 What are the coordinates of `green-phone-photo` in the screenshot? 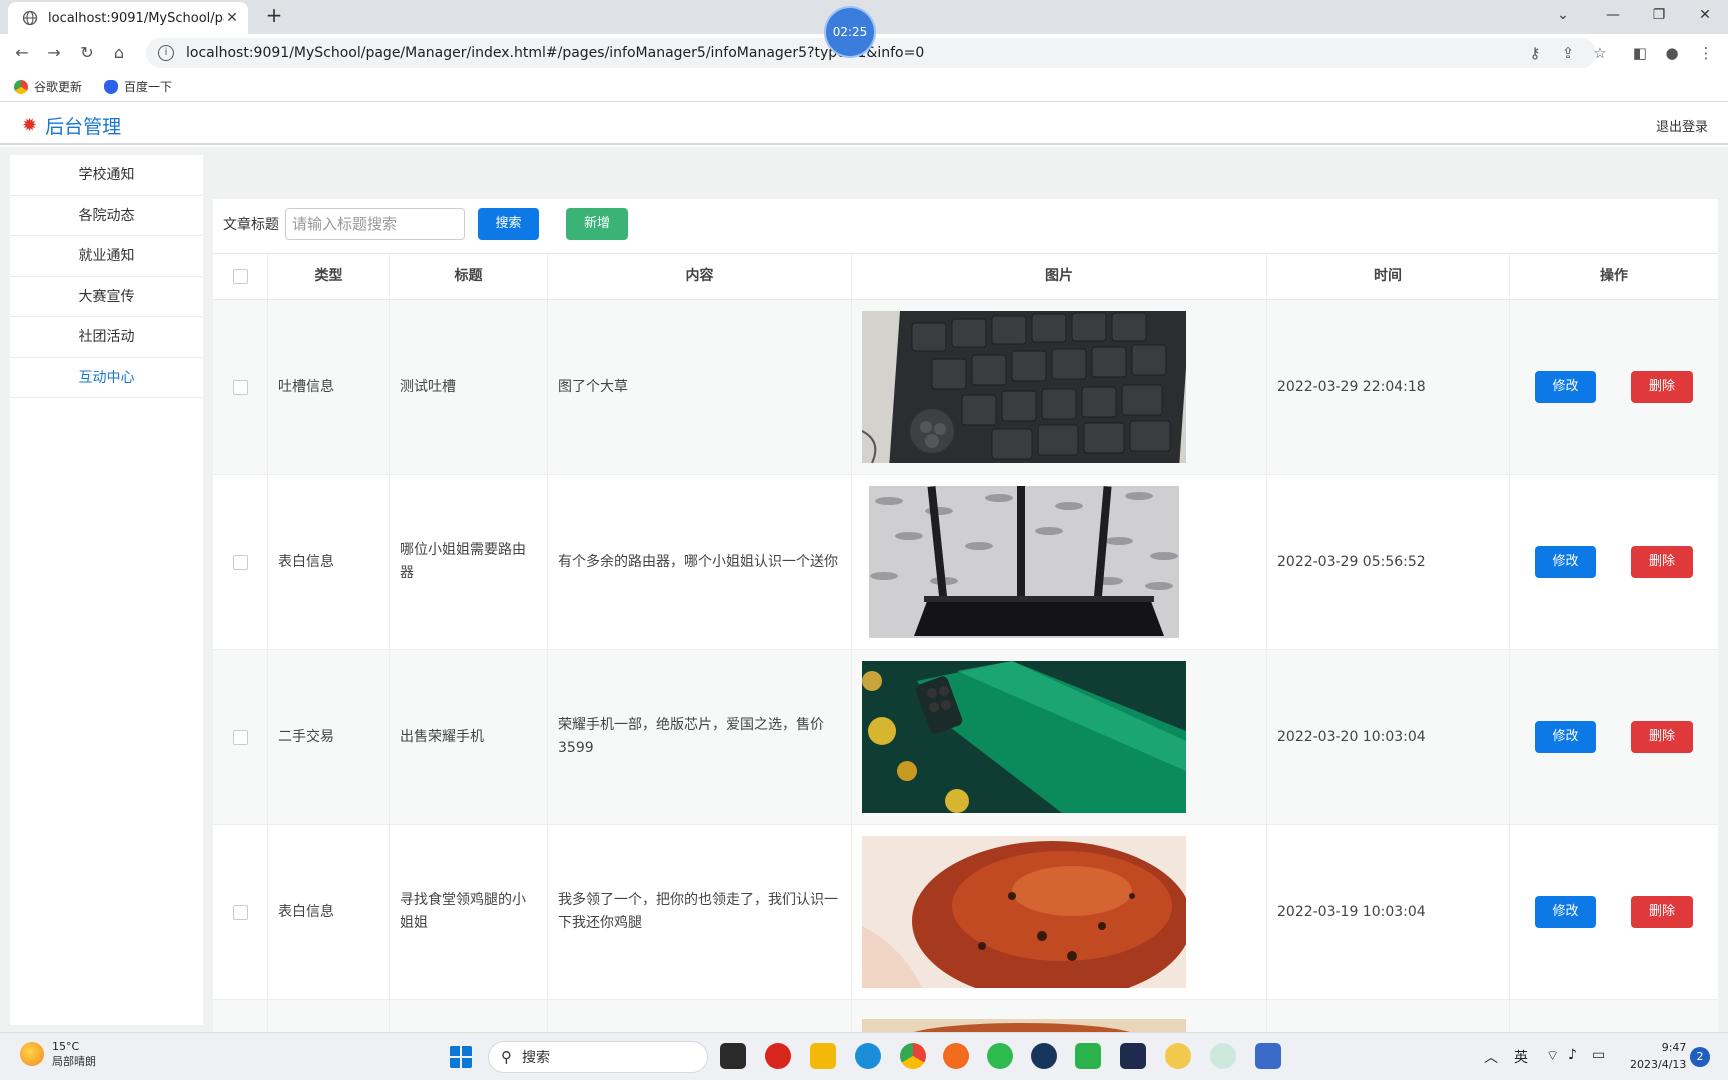 It's located at (1024, 737).